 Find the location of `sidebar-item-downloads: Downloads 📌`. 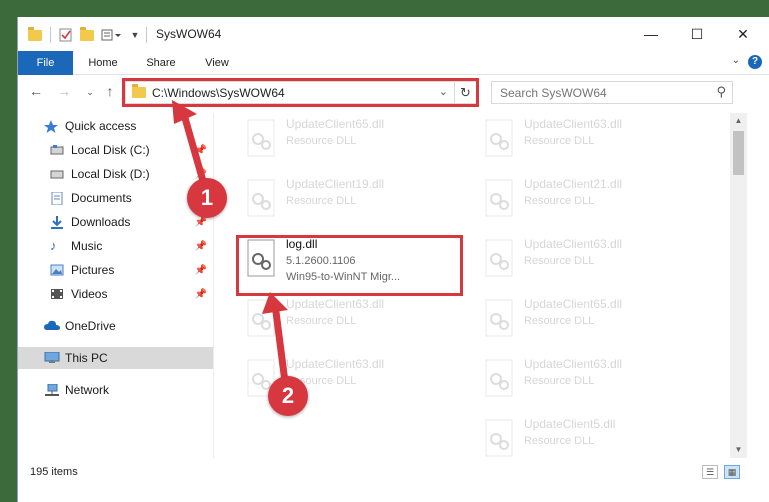

sidebar-item-downloads: Downloads 📌 is located at coordinates (115, 222).